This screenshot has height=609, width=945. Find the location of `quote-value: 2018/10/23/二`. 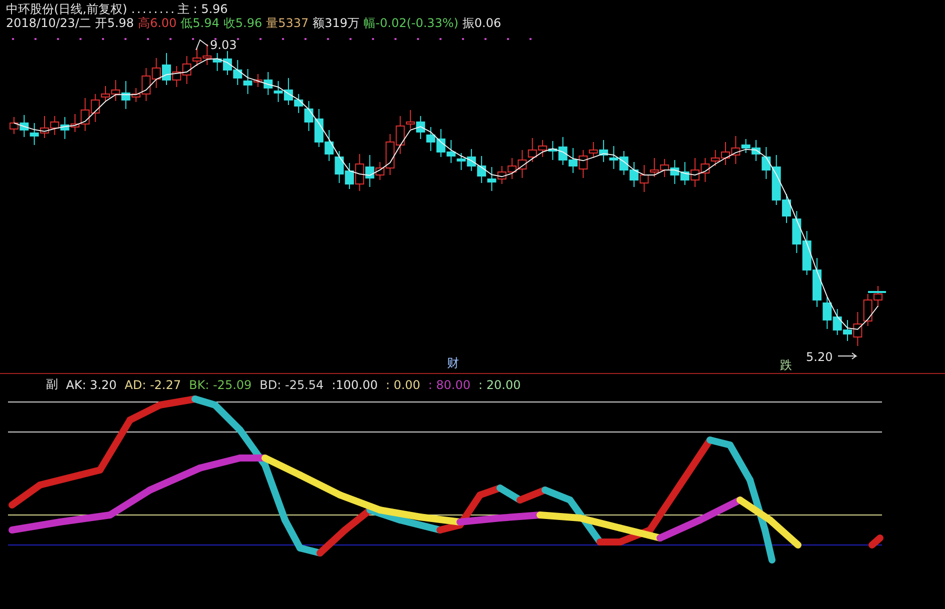

quote-value: 2018/10/23/二 is located at coordinates (49, 23).